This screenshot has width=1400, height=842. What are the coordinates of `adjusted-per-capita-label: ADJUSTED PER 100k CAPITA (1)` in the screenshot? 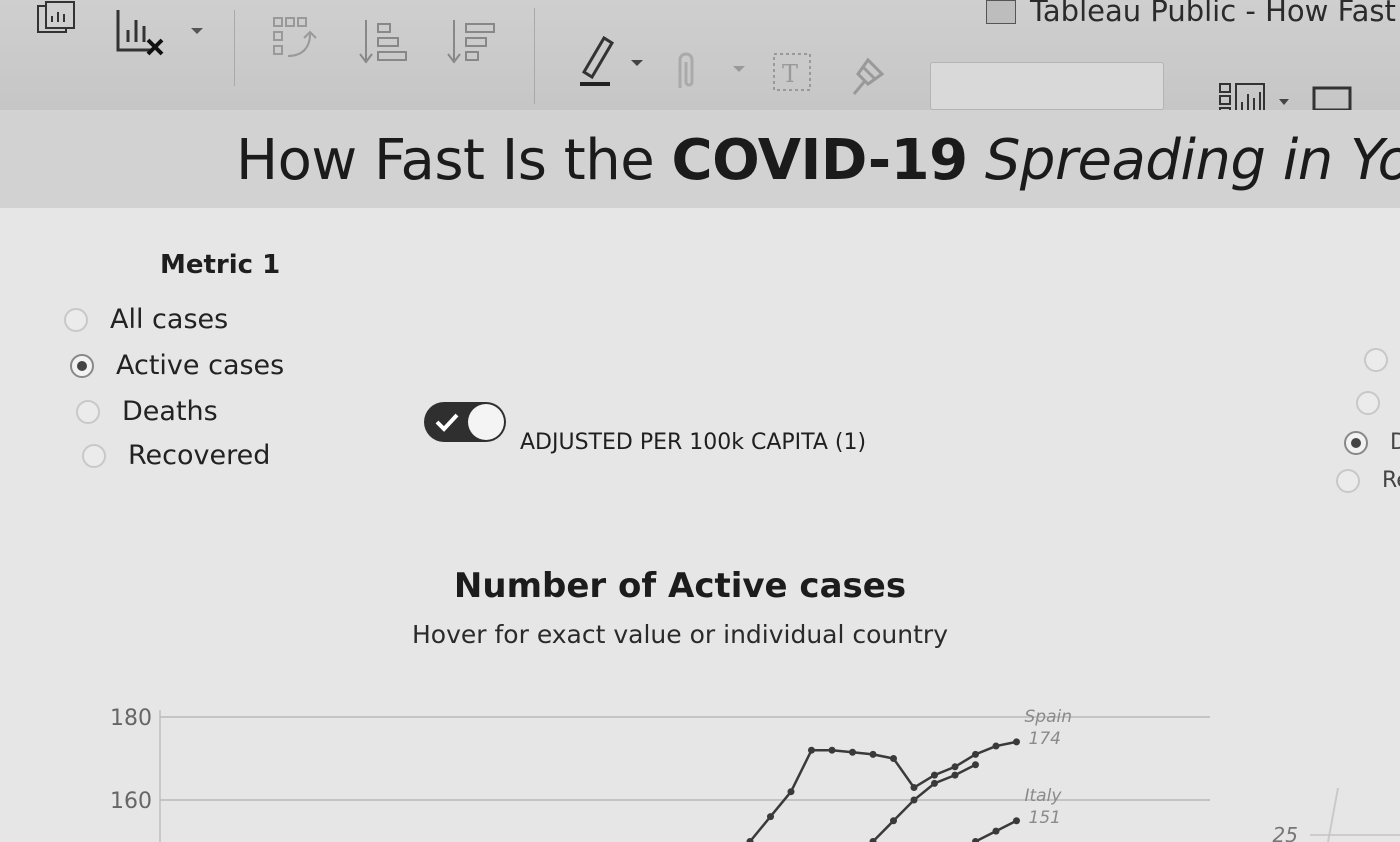 It's located at (693, 442).